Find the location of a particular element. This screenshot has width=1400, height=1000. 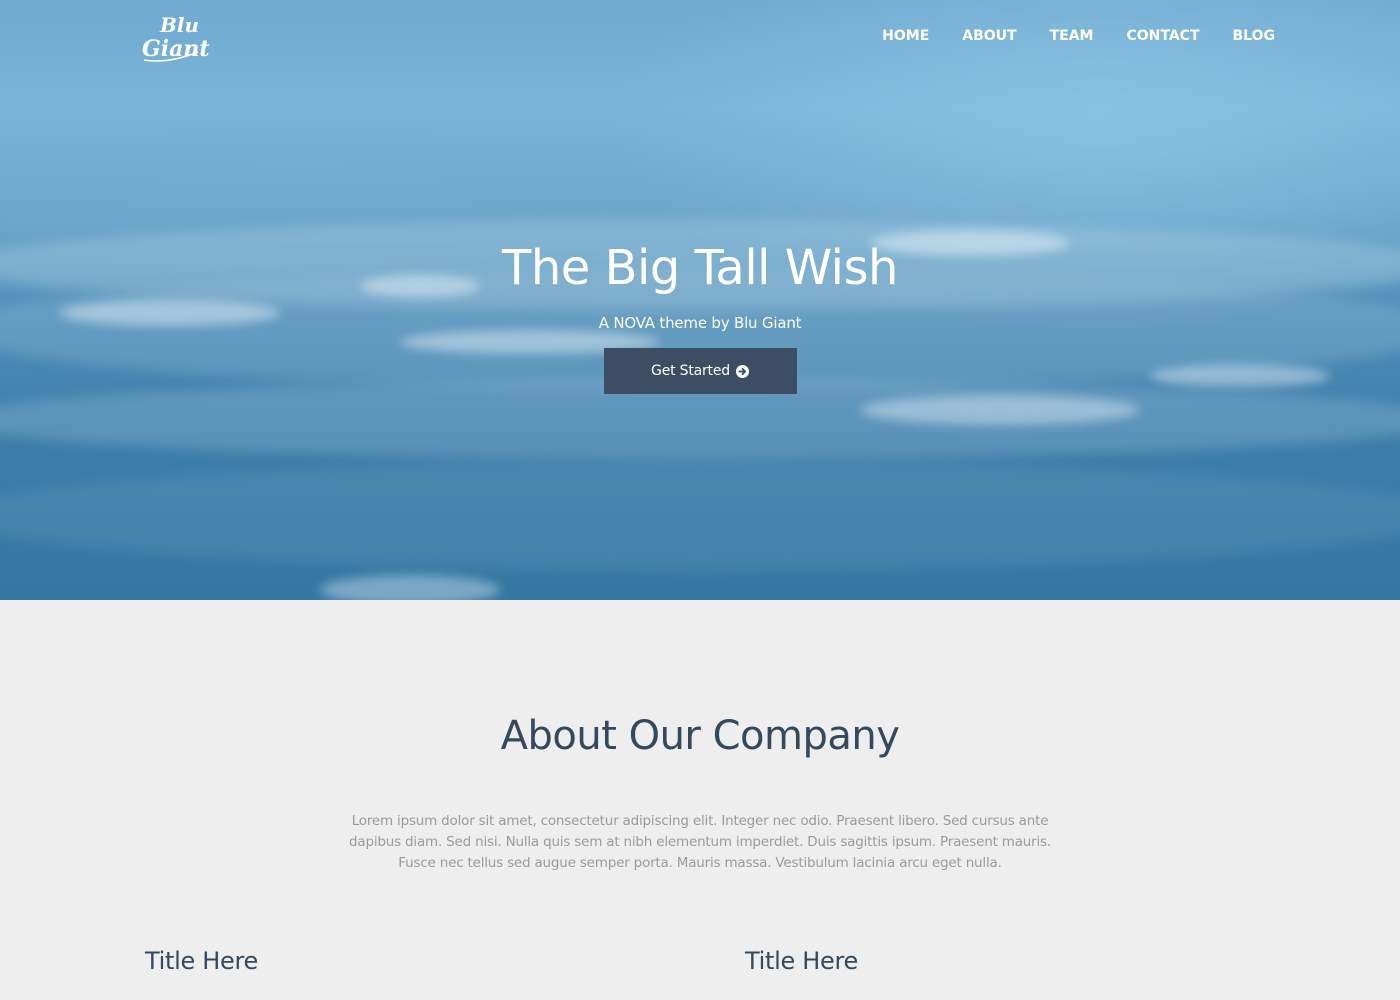

nav-item-contact: CONTACT is located at coordinates (1162, 36).